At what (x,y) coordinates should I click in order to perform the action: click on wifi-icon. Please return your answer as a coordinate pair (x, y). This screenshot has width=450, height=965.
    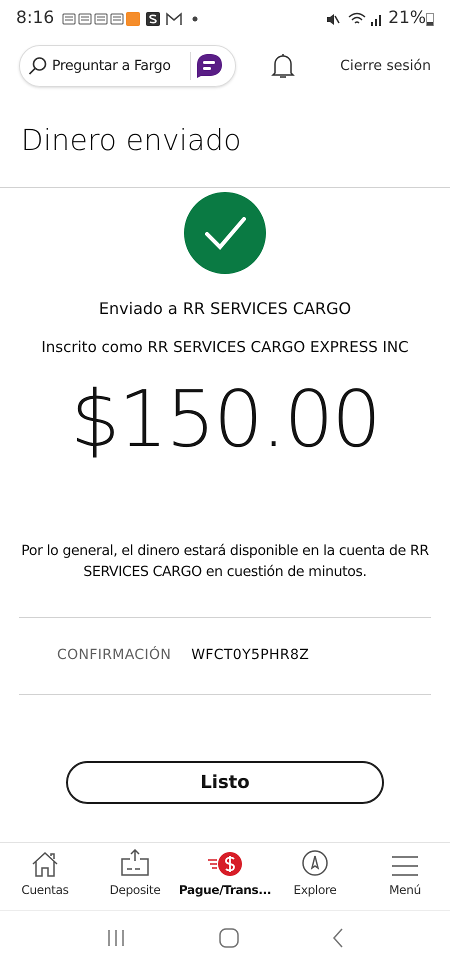
    Looking at the image, I should click on (357, 19).